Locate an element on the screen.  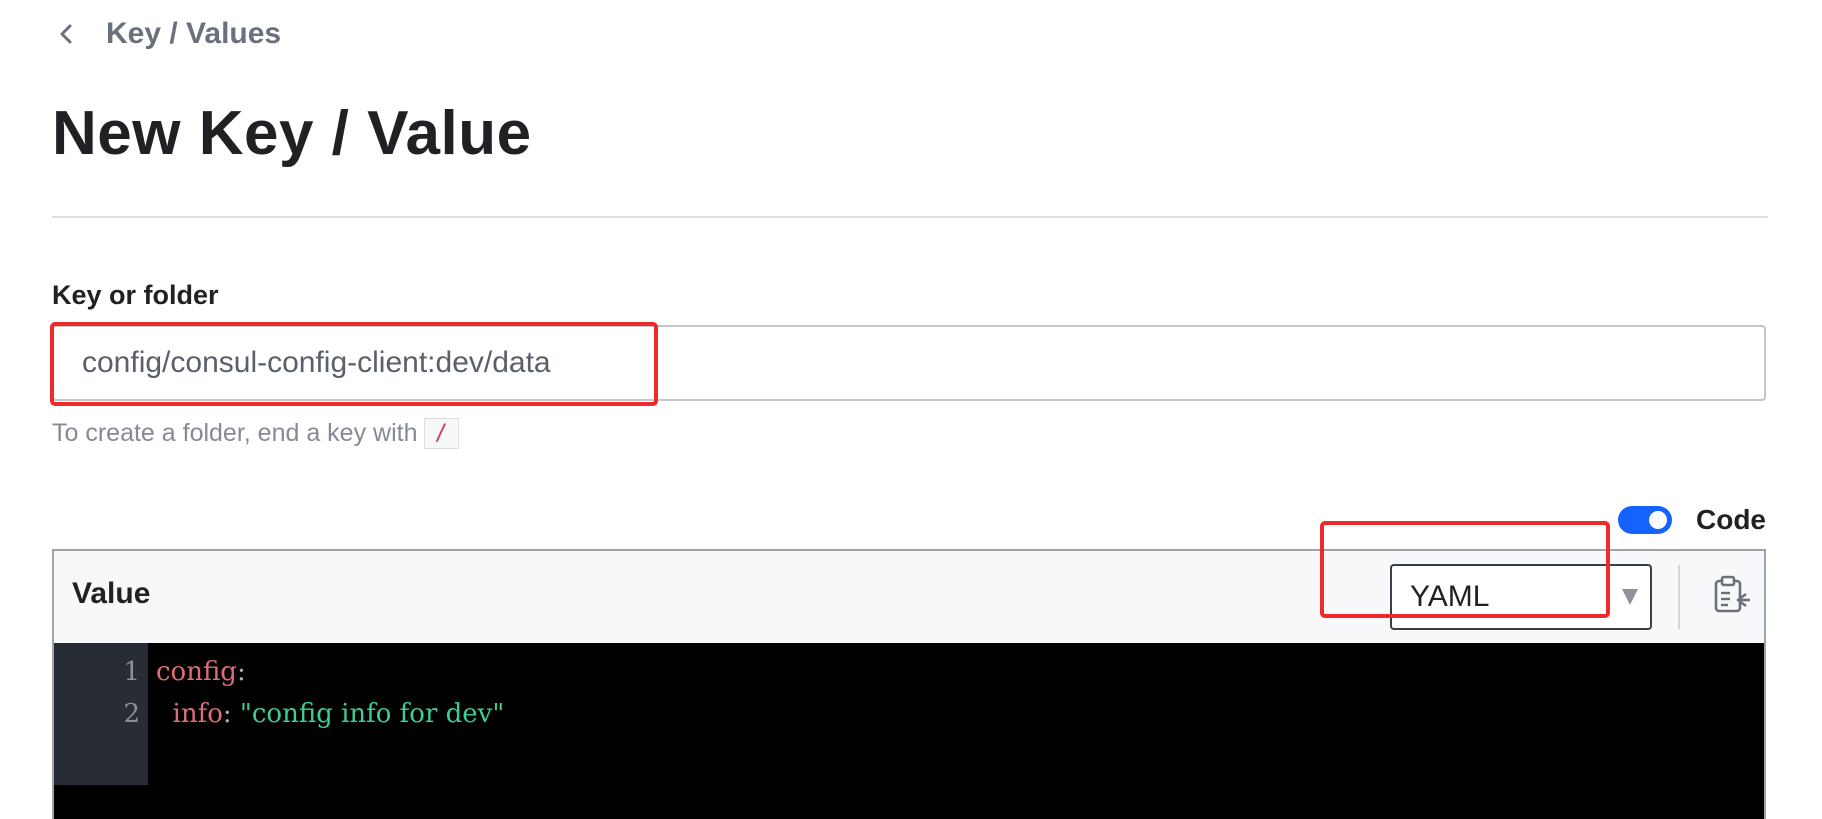
code-toggle-row: Code is located at coordinates (1692, 520).